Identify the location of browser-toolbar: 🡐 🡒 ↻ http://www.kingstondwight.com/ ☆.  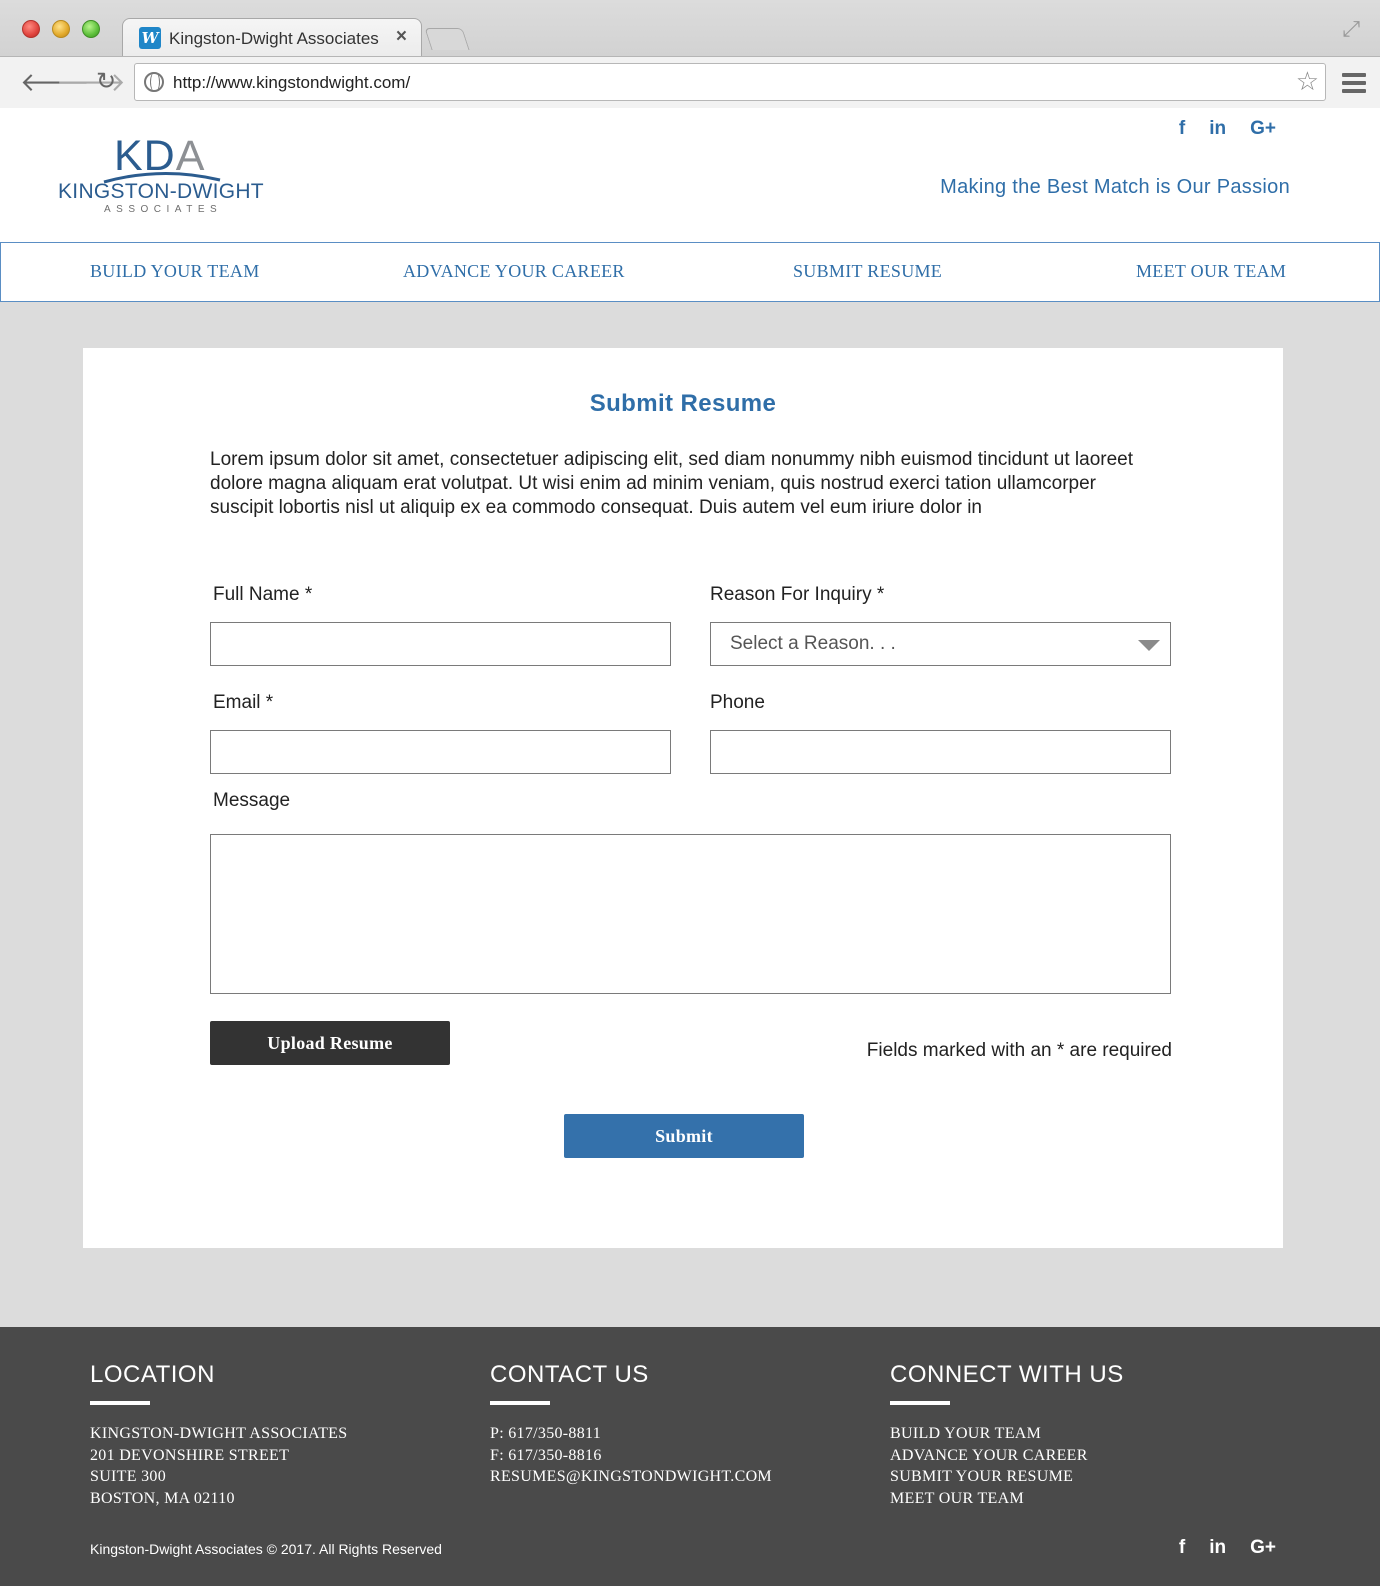
(690, 82).